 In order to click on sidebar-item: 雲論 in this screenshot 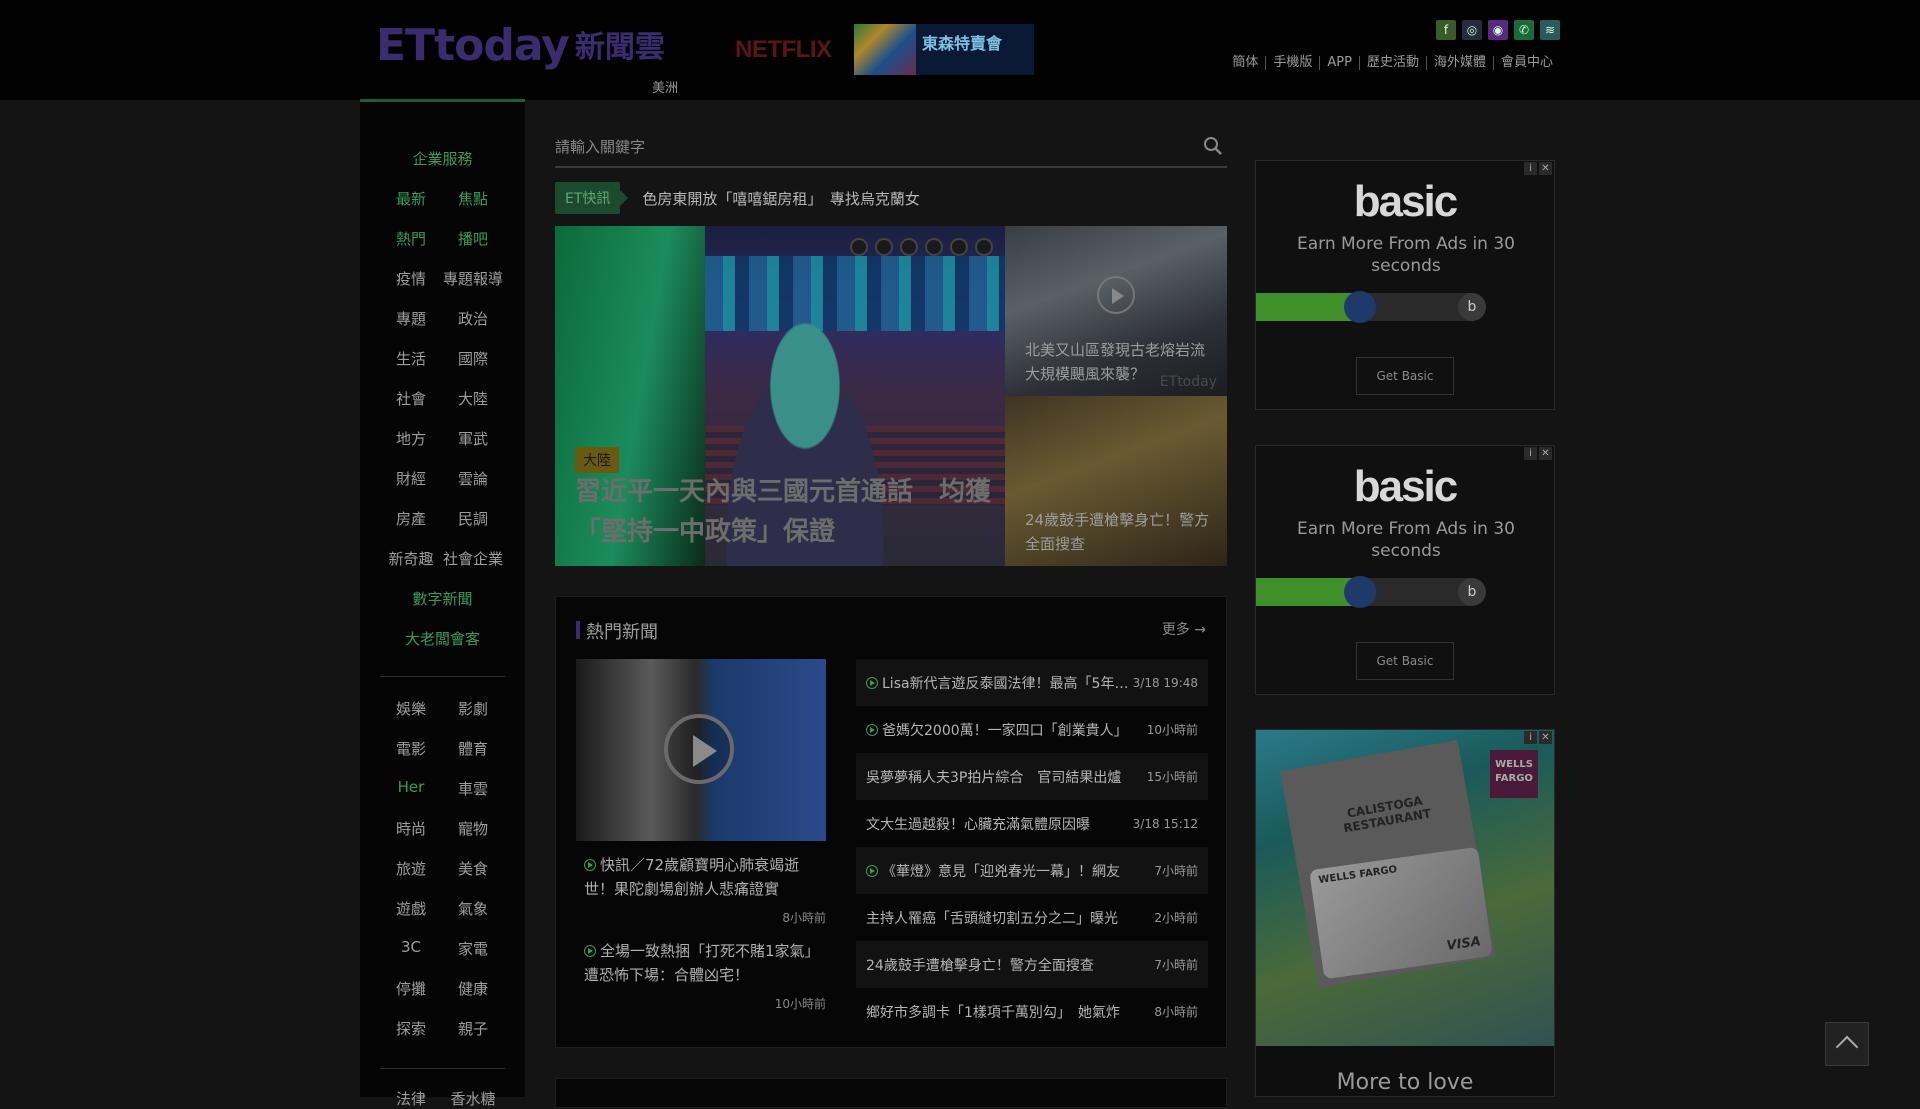, I will do `click(473, 478)`.